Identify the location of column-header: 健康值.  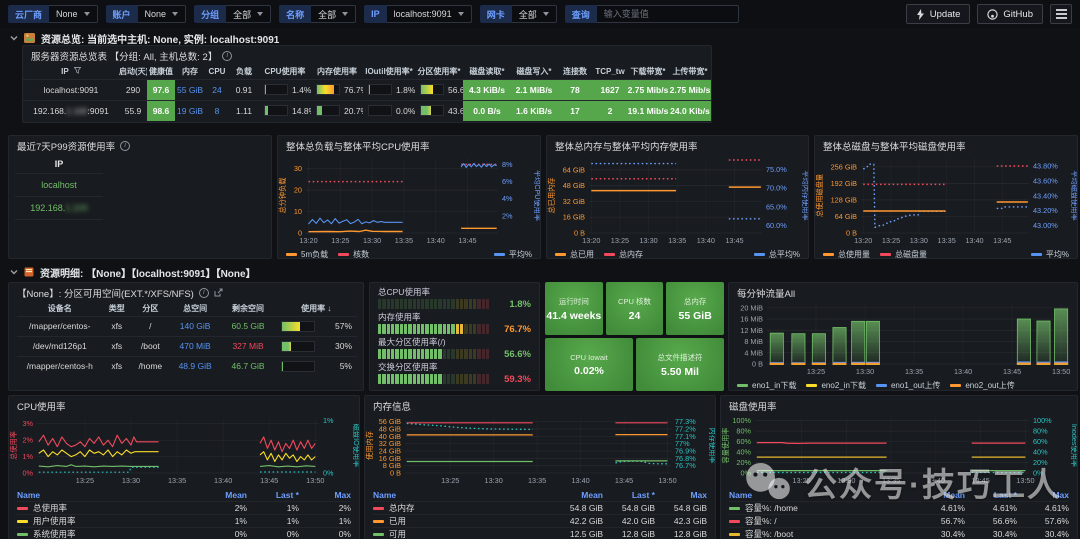
(161, 71).